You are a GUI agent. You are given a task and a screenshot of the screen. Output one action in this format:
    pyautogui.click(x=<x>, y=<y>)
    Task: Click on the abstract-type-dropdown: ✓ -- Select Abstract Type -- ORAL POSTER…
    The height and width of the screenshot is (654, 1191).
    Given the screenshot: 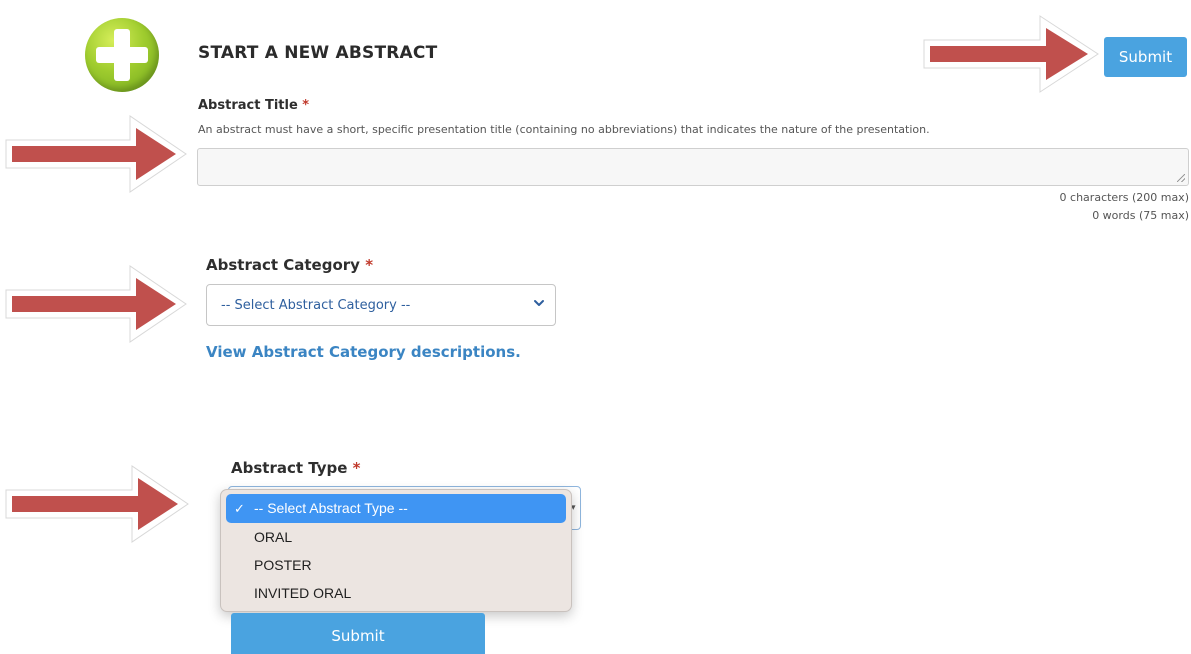 What is the action you would take?
    pyautogui.click(x=396, y=550)
    